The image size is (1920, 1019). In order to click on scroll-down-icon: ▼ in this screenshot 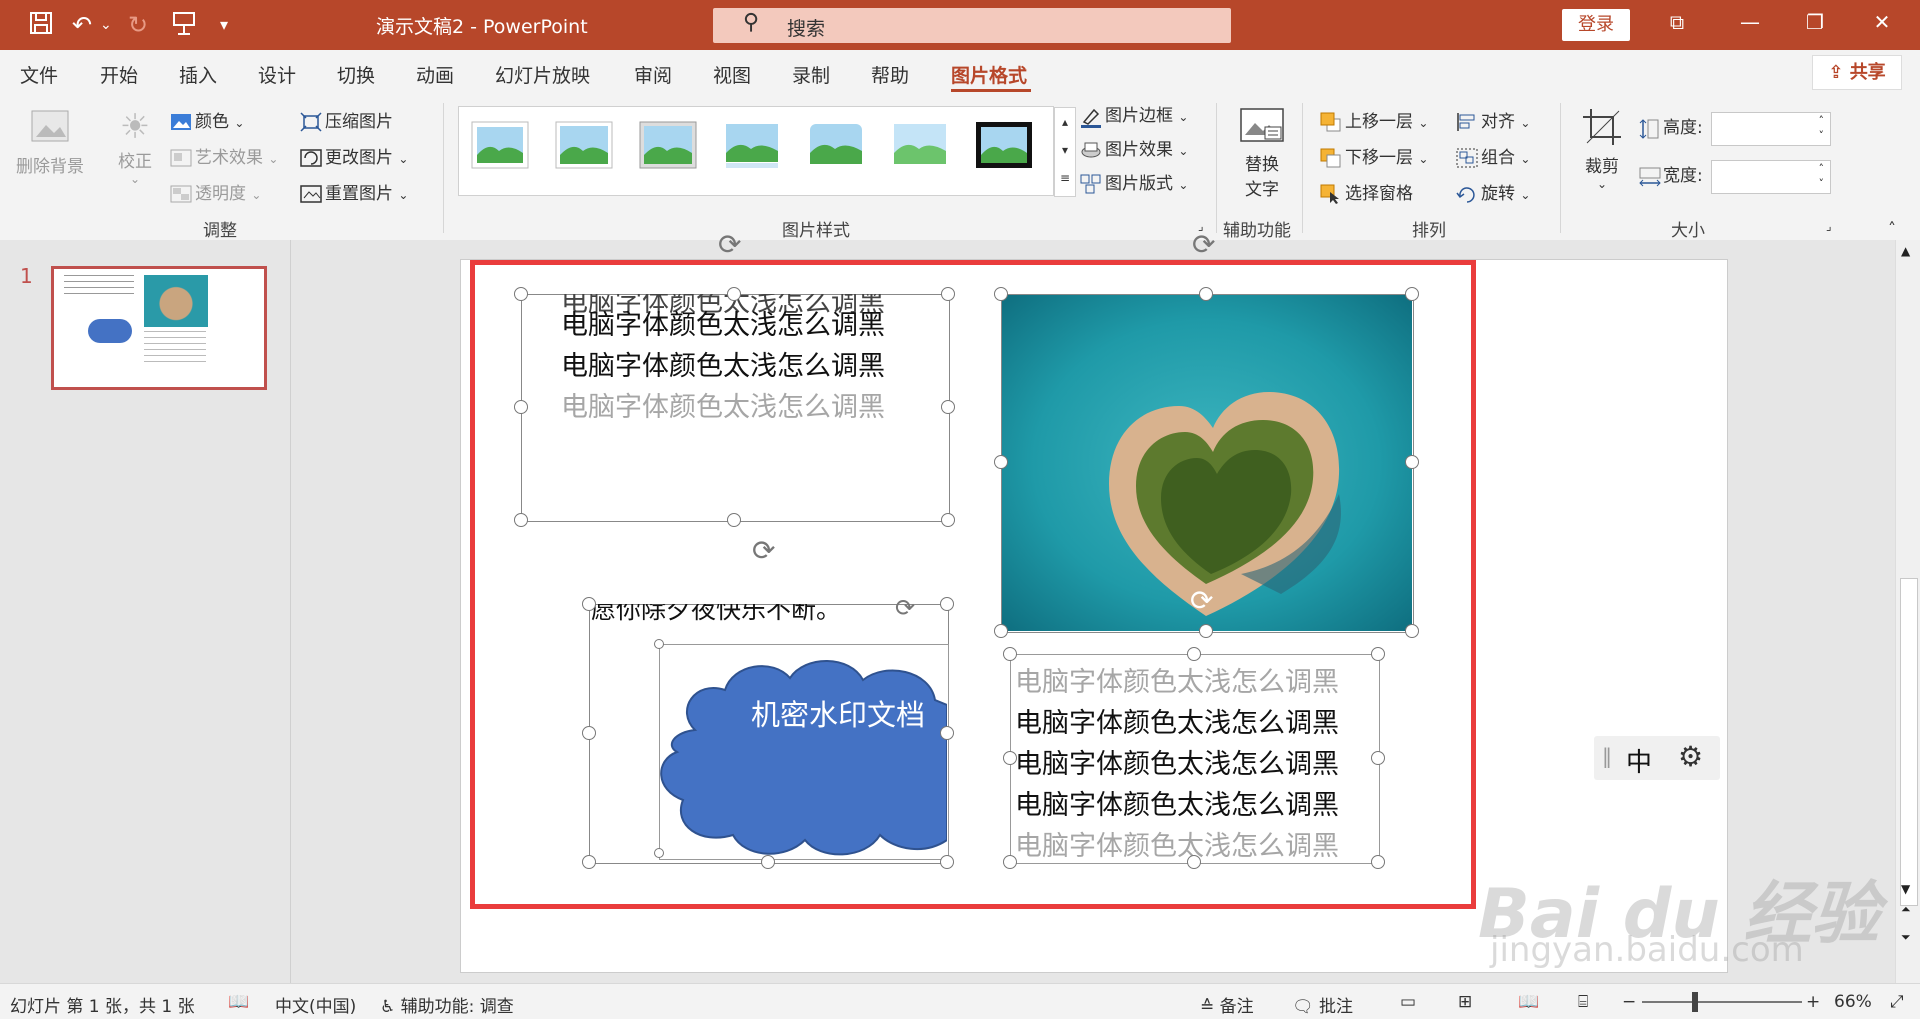, I will do `click(1905, 889)`.